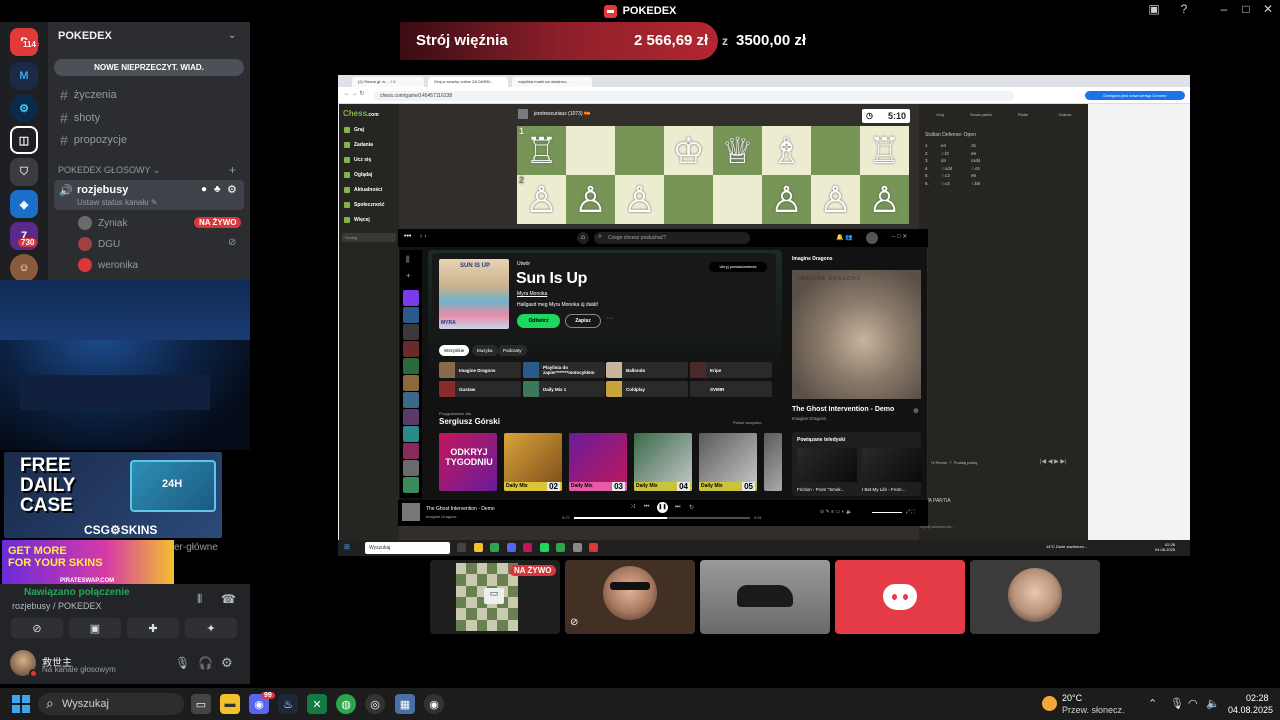 The width and height of the screenshot is (1280, 720). Describe the element at coordinates (731, 389) in the screenshot. I see `shortcut-tile: SVMIR` at that location.